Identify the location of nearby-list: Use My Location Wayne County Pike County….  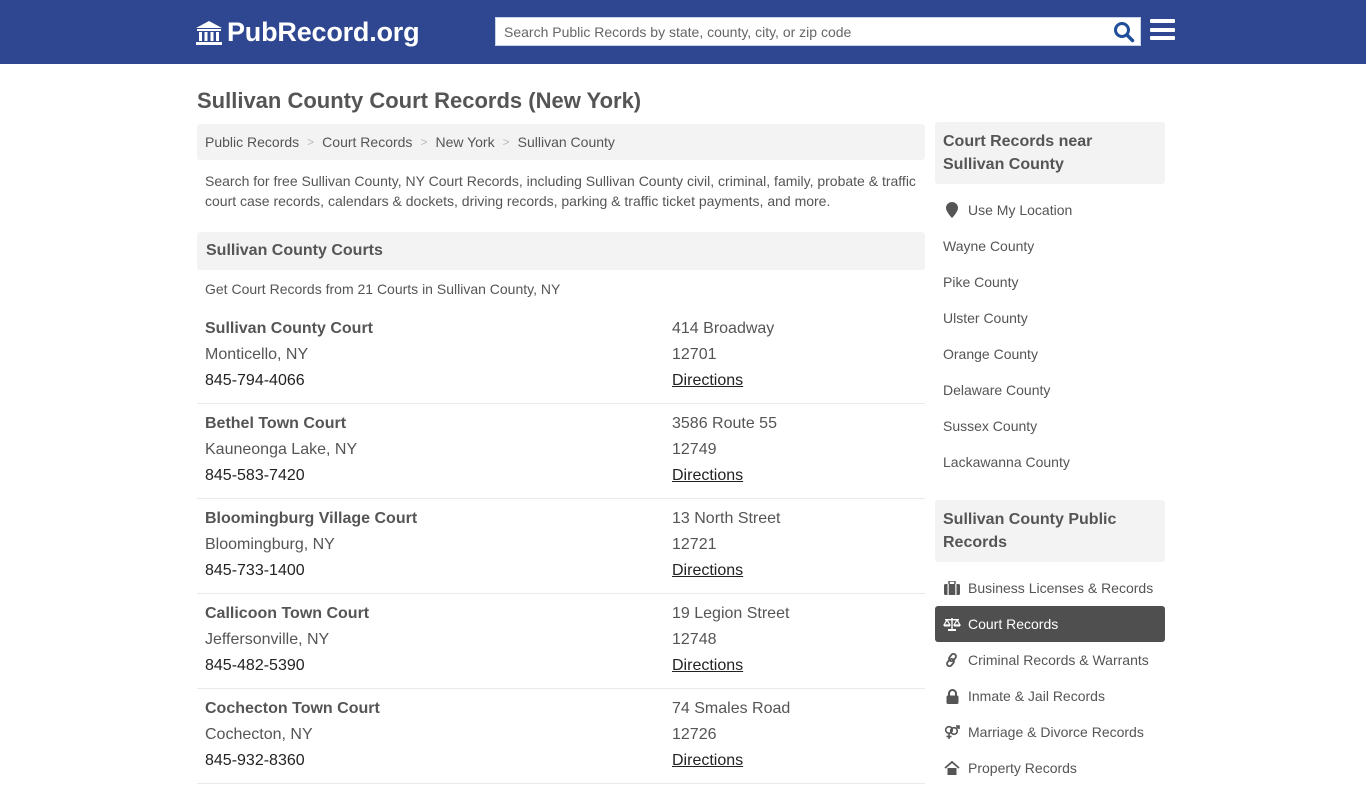
(1050, 332).